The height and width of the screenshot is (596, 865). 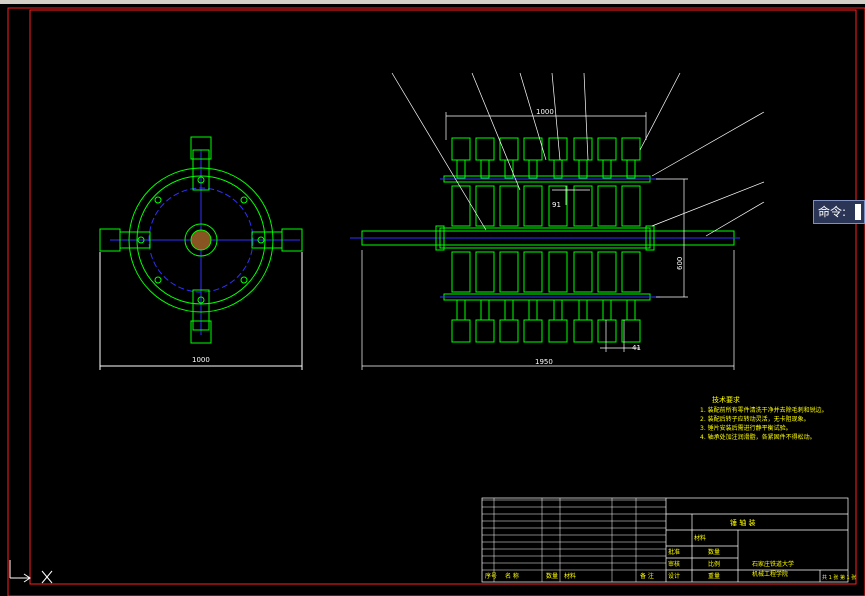 What do you see at coordinates (574, 540) in the screenshot?
I see `bom-table` at bounding box center [574, 540].